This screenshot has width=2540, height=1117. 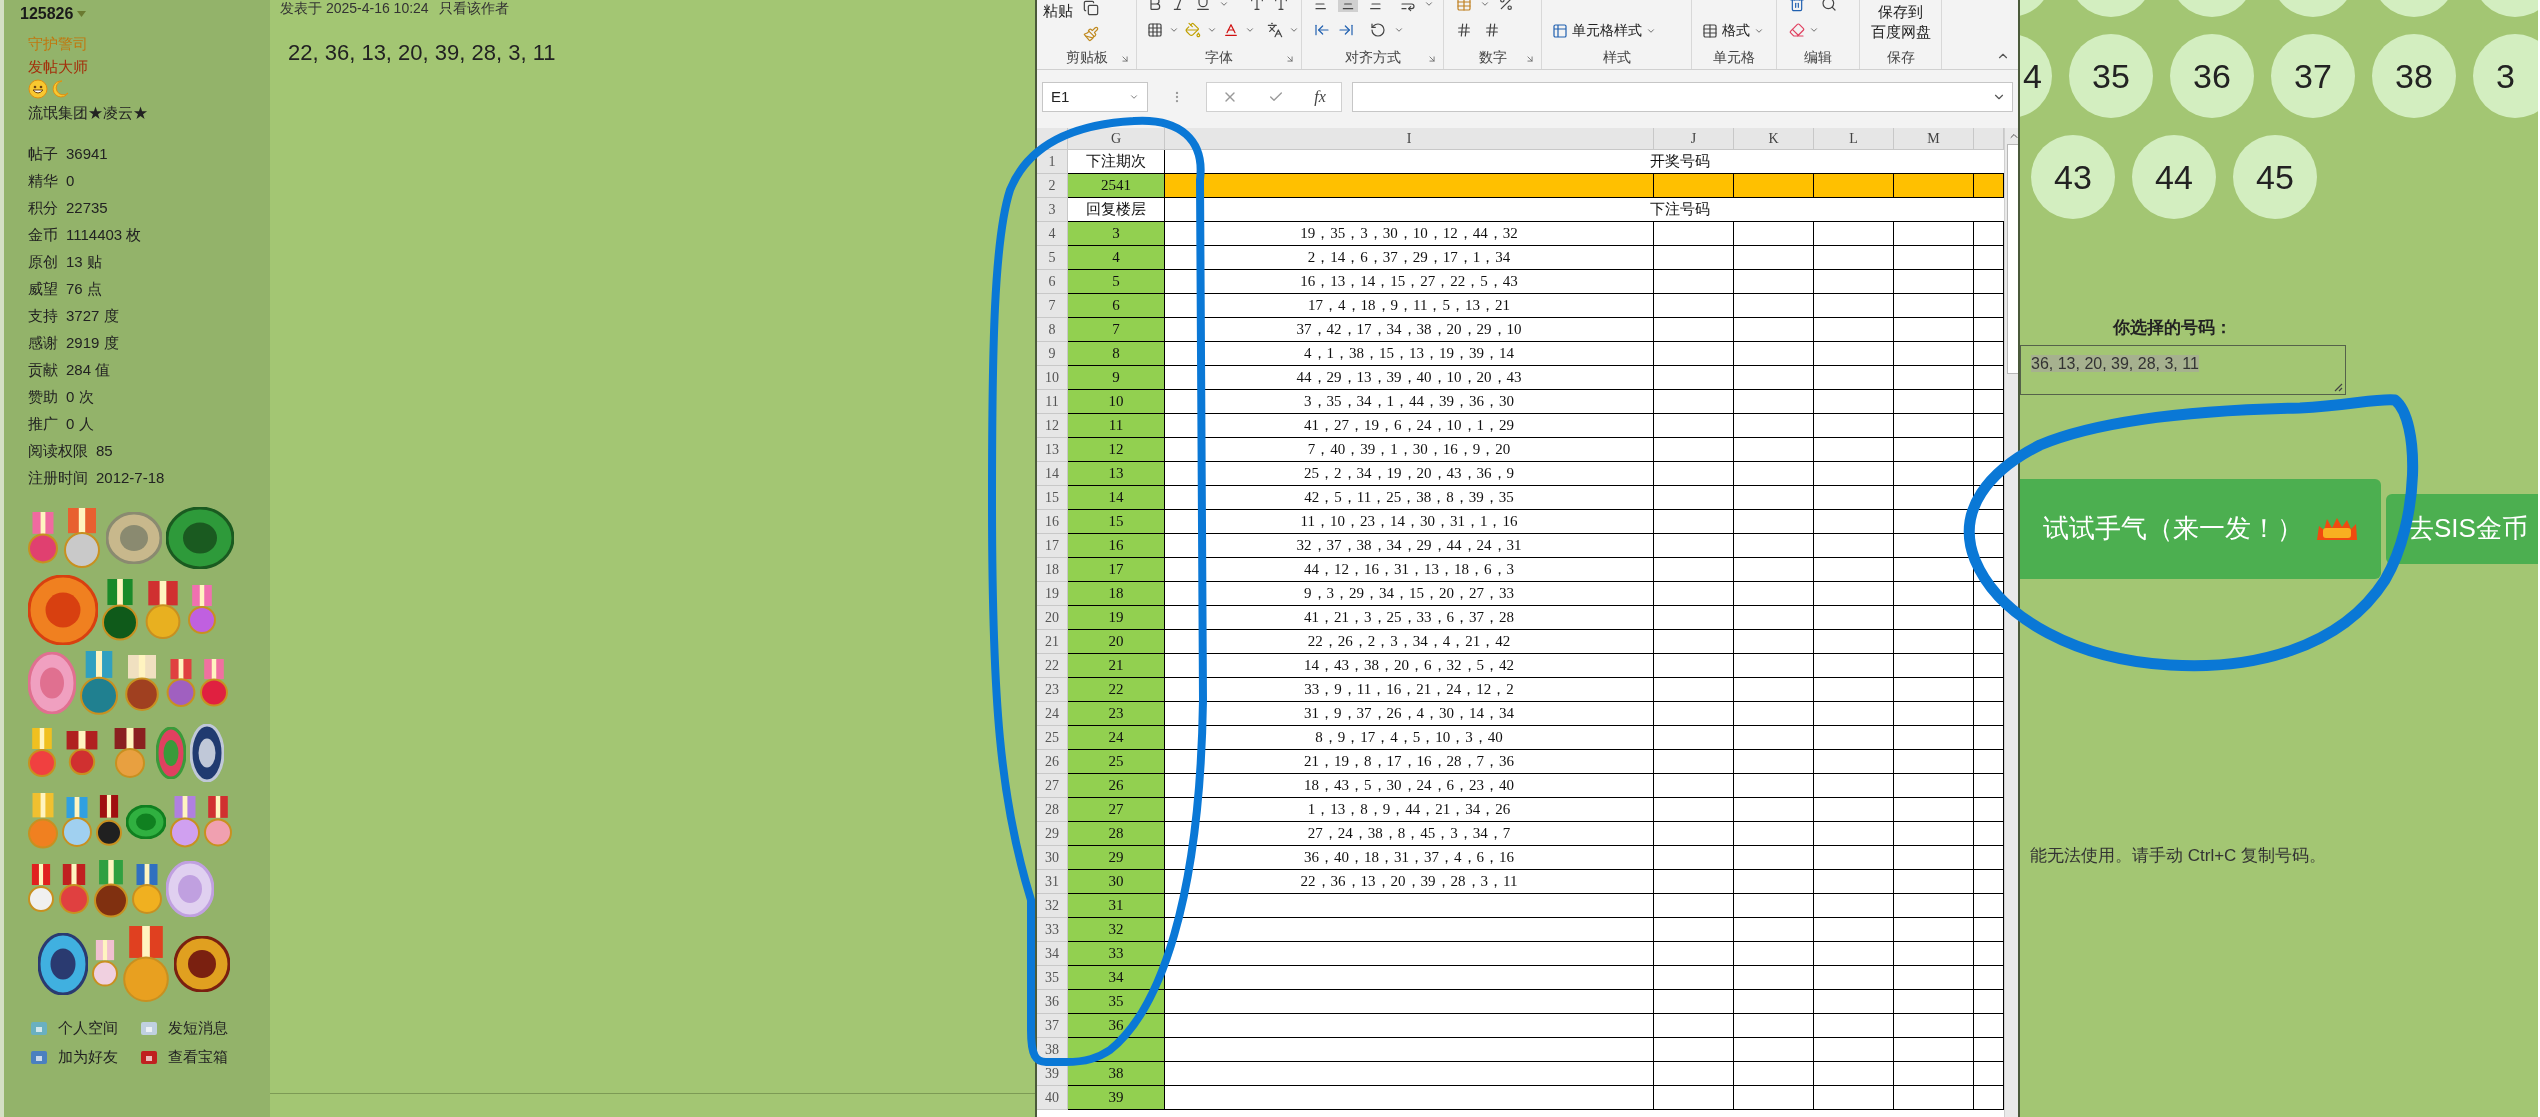 What do you see at coordinates (1621, 30) in the screenshot?
I see `cell-styles-button: 单元格样式` at bounding box center [1621, 30].